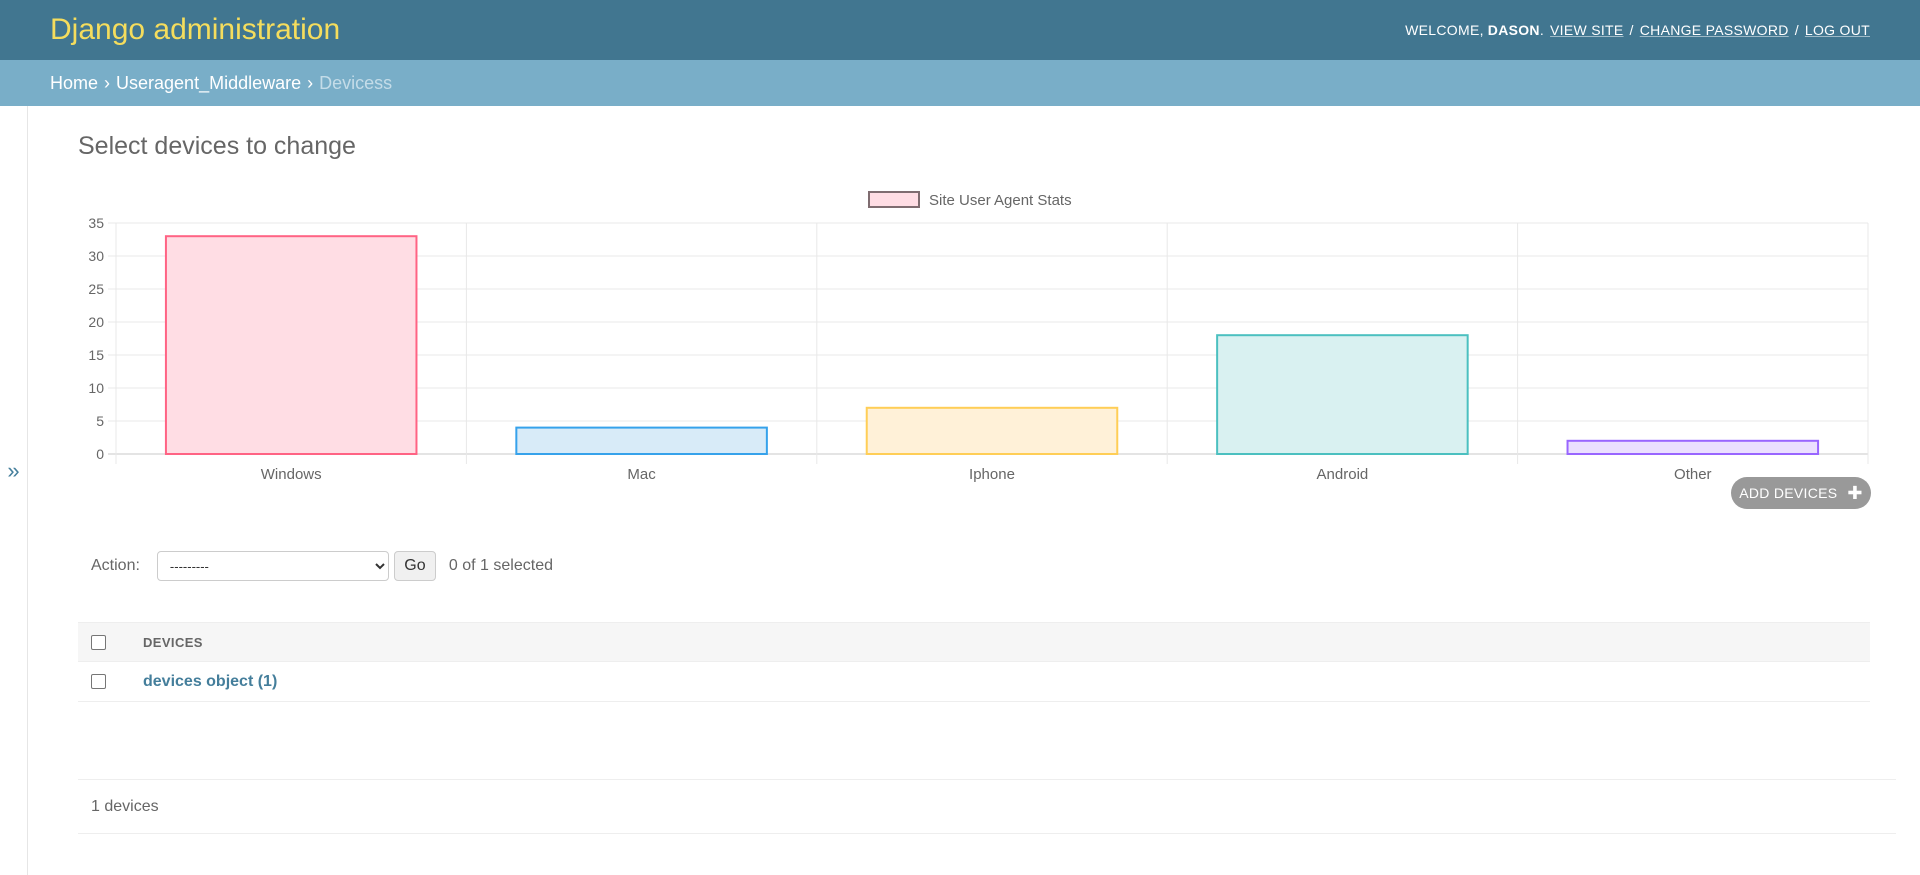 This screenshot has height=875, width=1920. Describe the element at coordinates (1444, 30) in the screenshot. I see `welcome-text: WELCOME,` at that location.